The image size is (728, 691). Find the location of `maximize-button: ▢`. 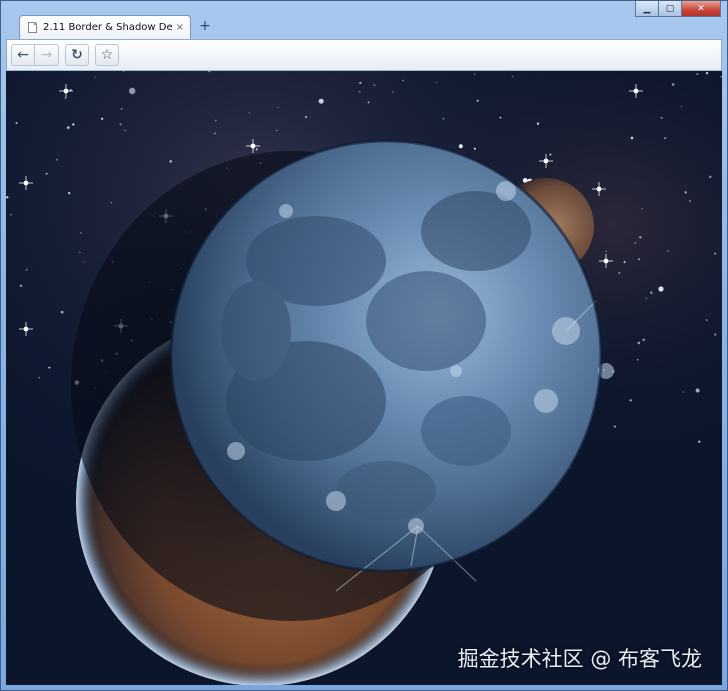

maximize-button: ▢ is located at coordinates (670, 9).